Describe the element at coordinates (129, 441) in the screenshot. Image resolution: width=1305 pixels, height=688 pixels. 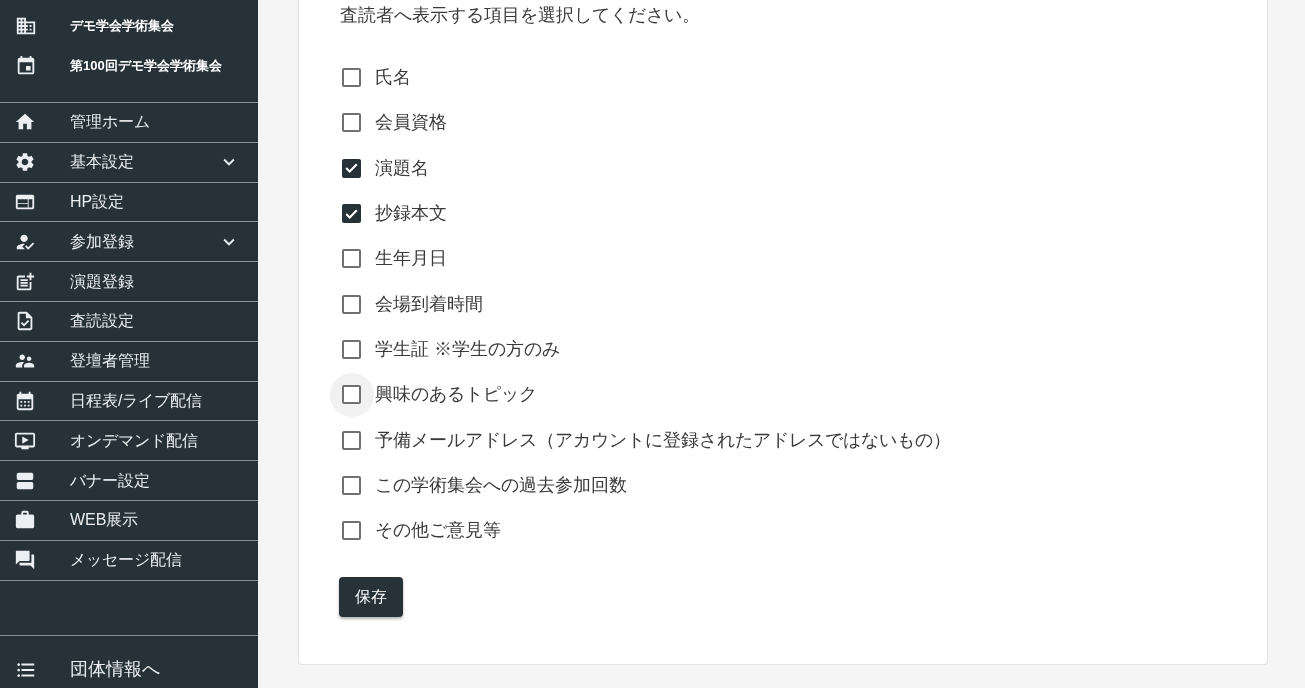
I see `nav-item: オンデマンド配信` at that location.